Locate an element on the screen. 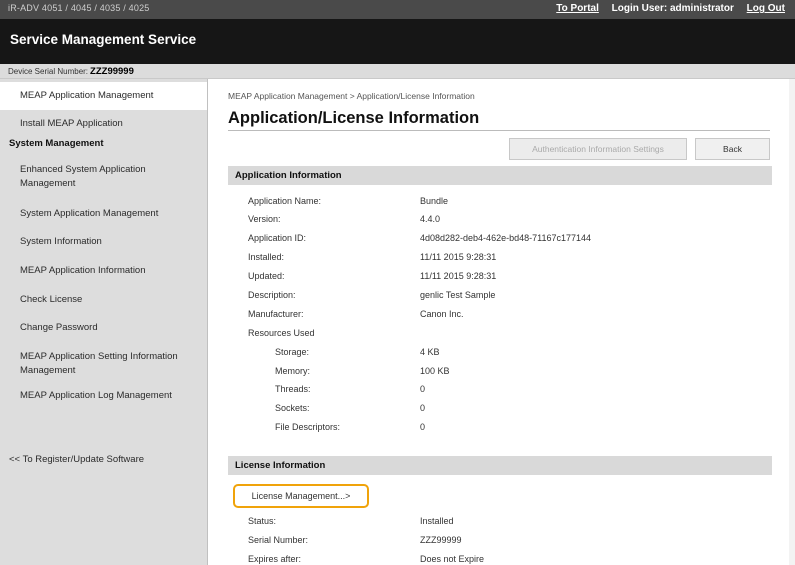 The height and width of the screenshot is (565, 795). sidebar-item-label: << To Register/Update Software is located at coordinates (77, 459).